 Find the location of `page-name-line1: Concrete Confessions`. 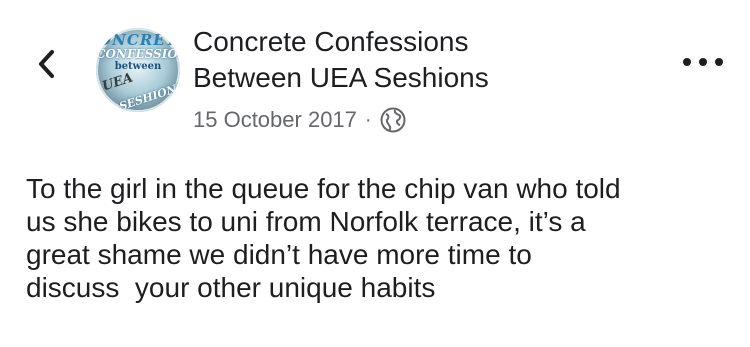

page-name-line1: Concrete Confessions is located at coordinates (331, 41).